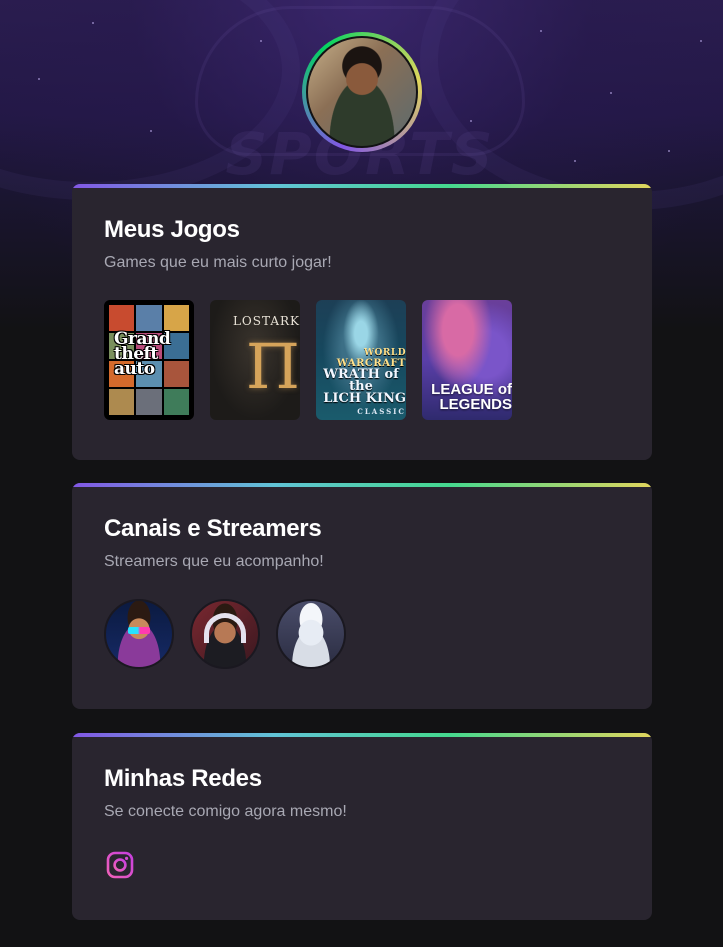 This screenshot has width=723, height=947. I want to click on lost-ark-emblem-icon: Π, so click(272, 366).